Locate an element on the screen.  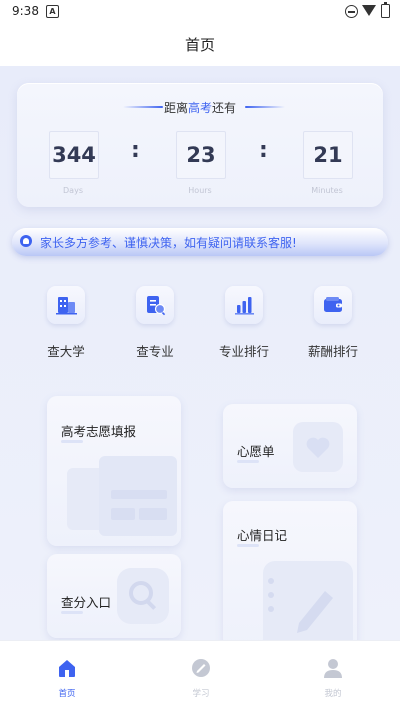
days-value: 344 is located at coordinates (74, 155).